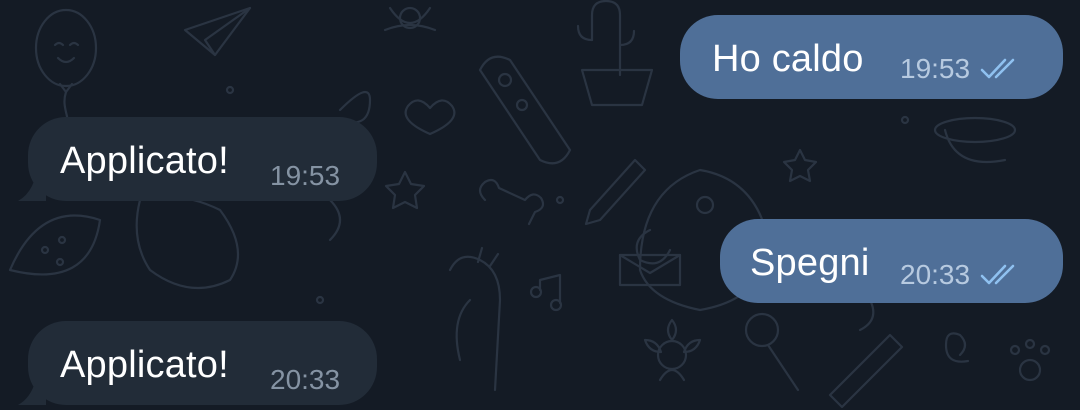 The width and height of the screenshot is (1080, 410). Describe the element at coordinates (871, 57) in the screenshot. I see `message-bubble-outgoing: Ho caldo 19:53` at that location.